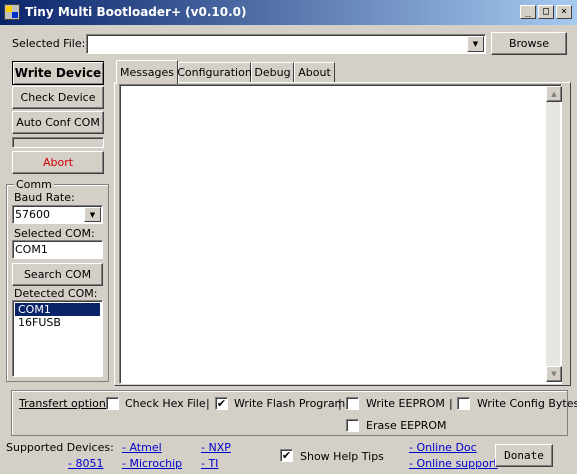 The width and height of the screenshot is (577, 474). Describe the element at coordinates (564, 12) in the screenshot. I see `close-button: ×` at that location.